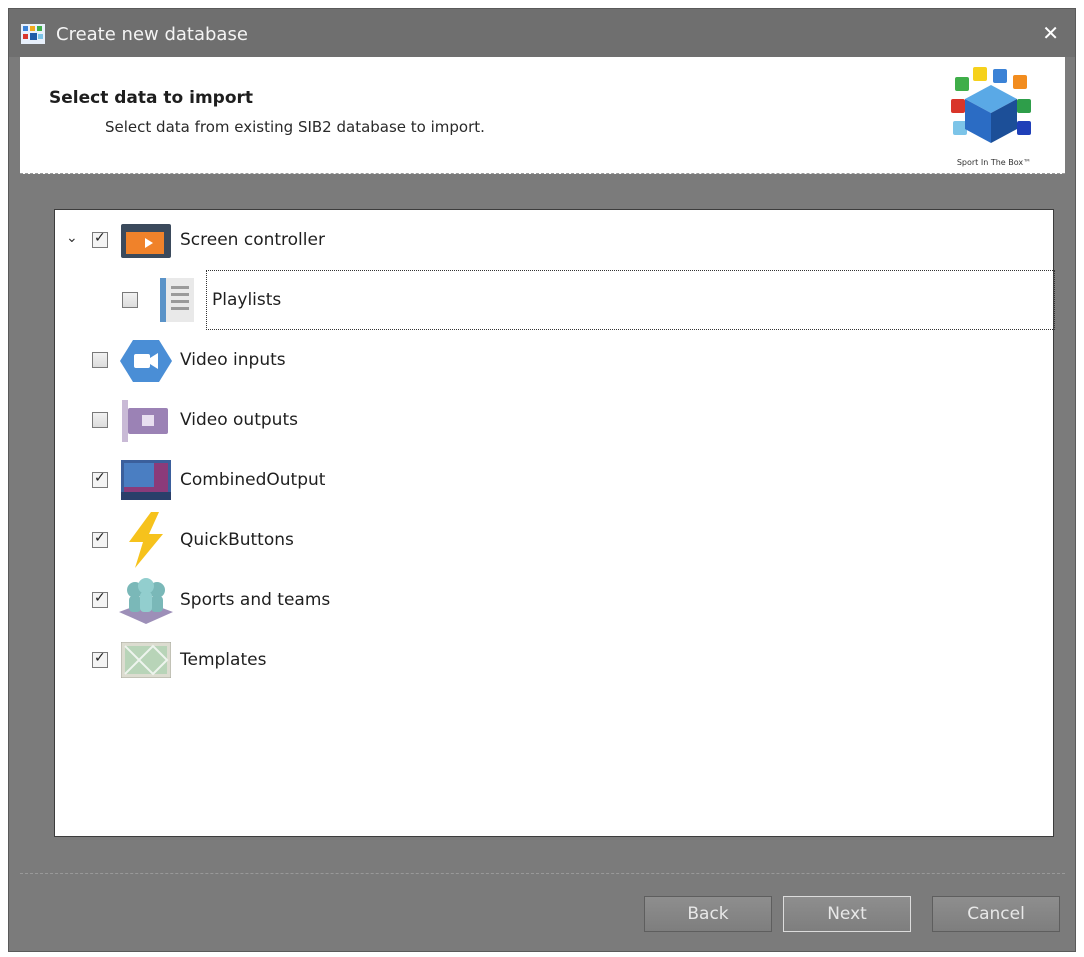  What do you see at coordinates (554, 600) in the screenshot?
I see `tree-item-sports-teams: Sports and teams` at bounding box center [554, 600].